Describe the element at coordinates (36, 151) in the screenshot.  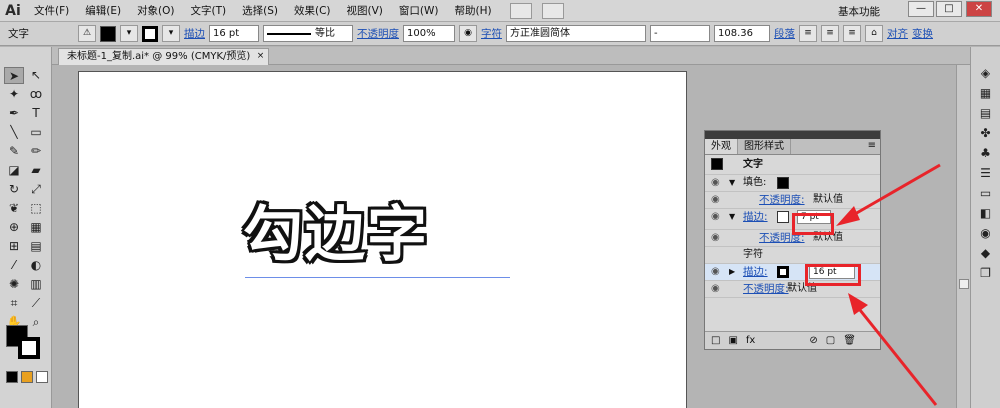
I see `pencil-tool-icon: ✏` at that location.